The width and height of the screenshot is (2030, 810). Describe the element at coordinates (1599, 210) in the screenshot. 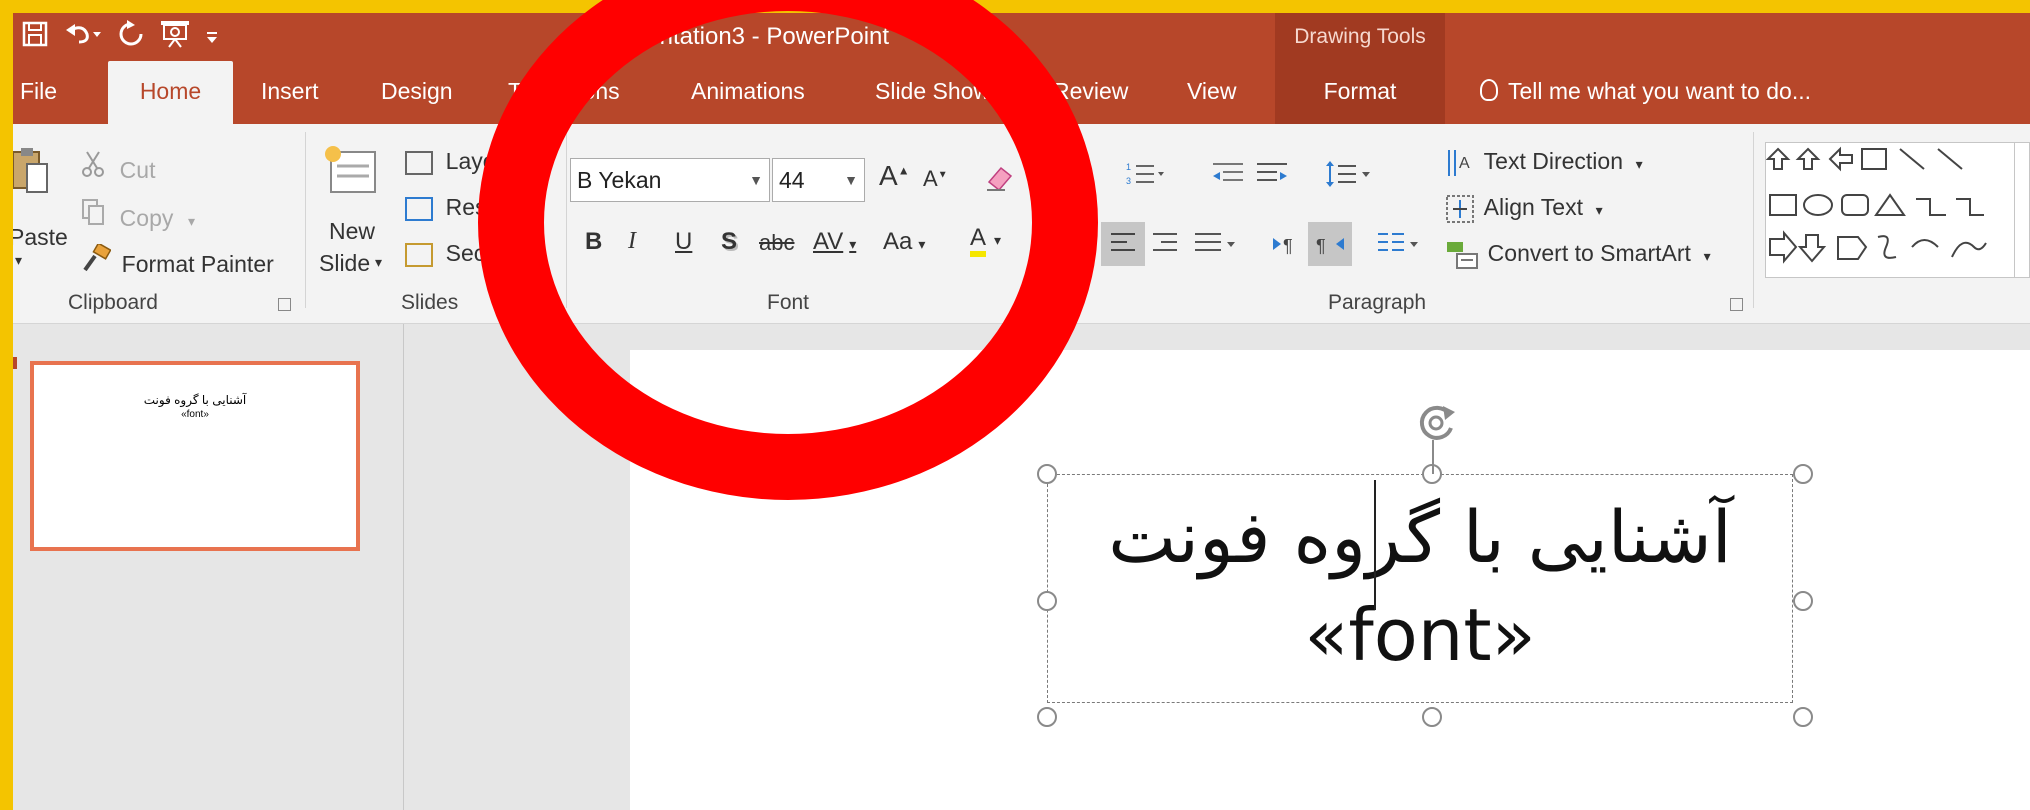

I see `align-text-dropdown-icon: ▾` at that location.